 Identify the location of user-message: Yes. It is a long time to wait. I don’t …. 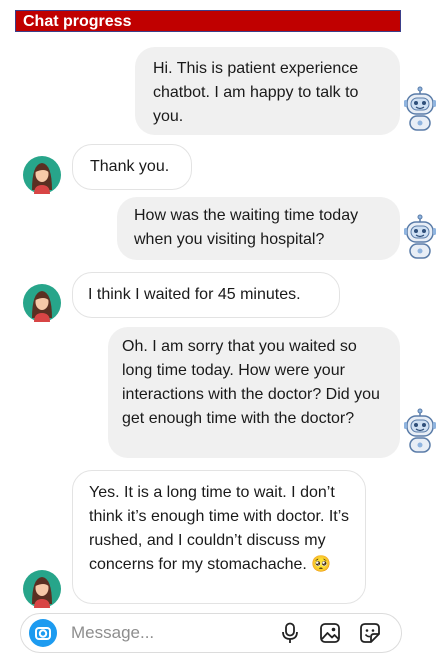
(219, 537).